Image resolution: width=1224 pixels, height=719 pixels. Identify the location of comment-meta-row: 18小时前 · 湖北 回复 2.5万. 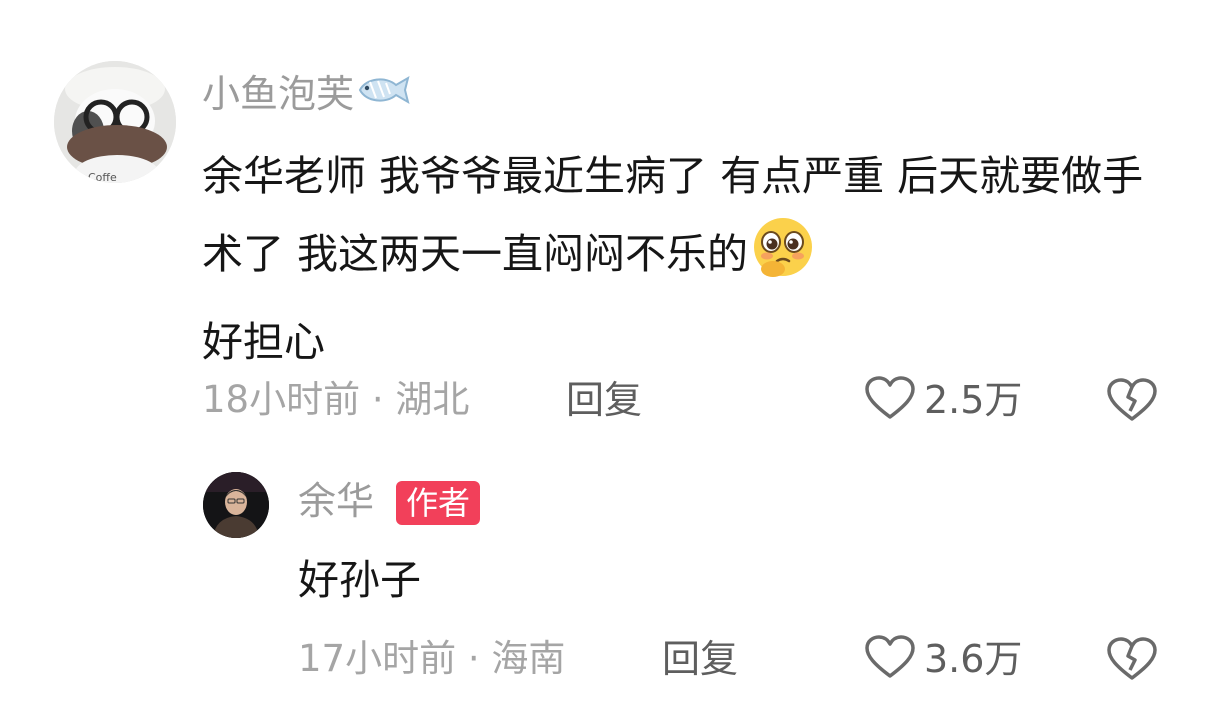
(682, 400).